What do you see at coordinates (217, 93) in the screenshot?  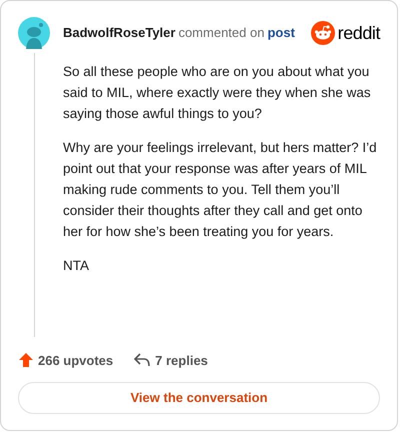 I see `comment-paragraph: So all these people who are on you about what you said to MIL, where exactly were they when she was saying those awful things to you?` at bounding box center [217, 93].